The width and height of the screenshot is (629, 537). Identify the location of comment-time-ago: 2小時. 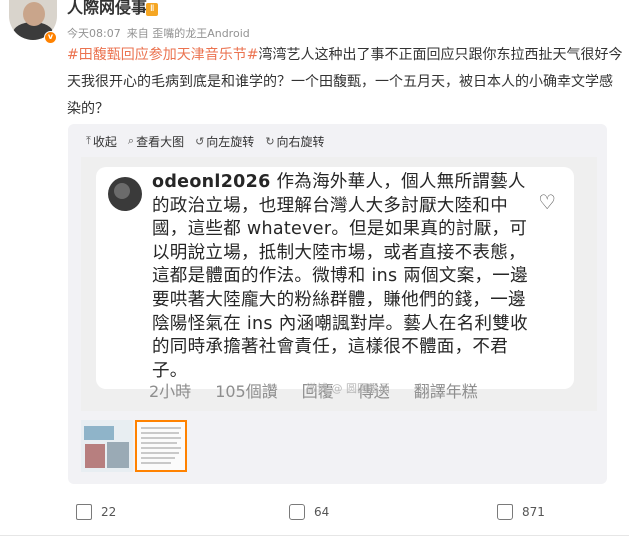
(170, 391).